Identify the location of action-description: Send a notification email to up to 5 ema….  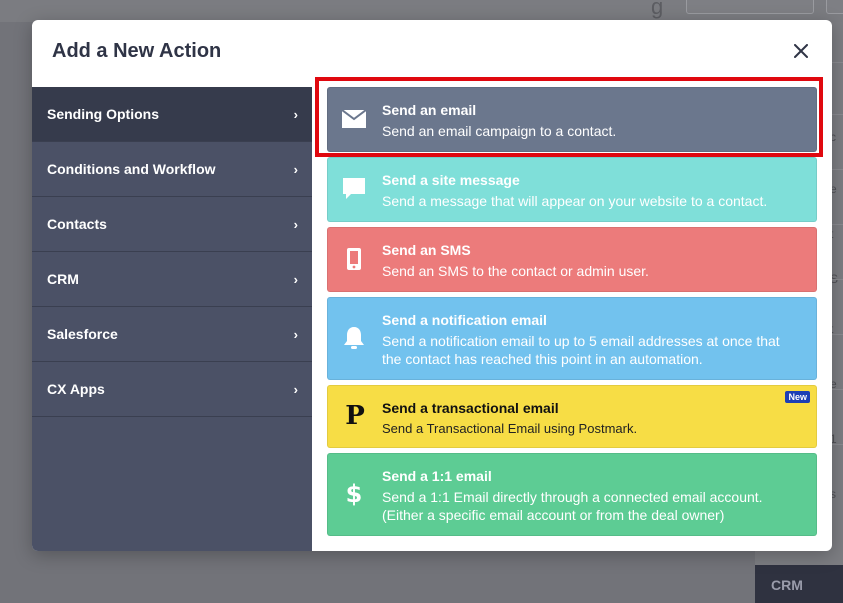
(581, 350).